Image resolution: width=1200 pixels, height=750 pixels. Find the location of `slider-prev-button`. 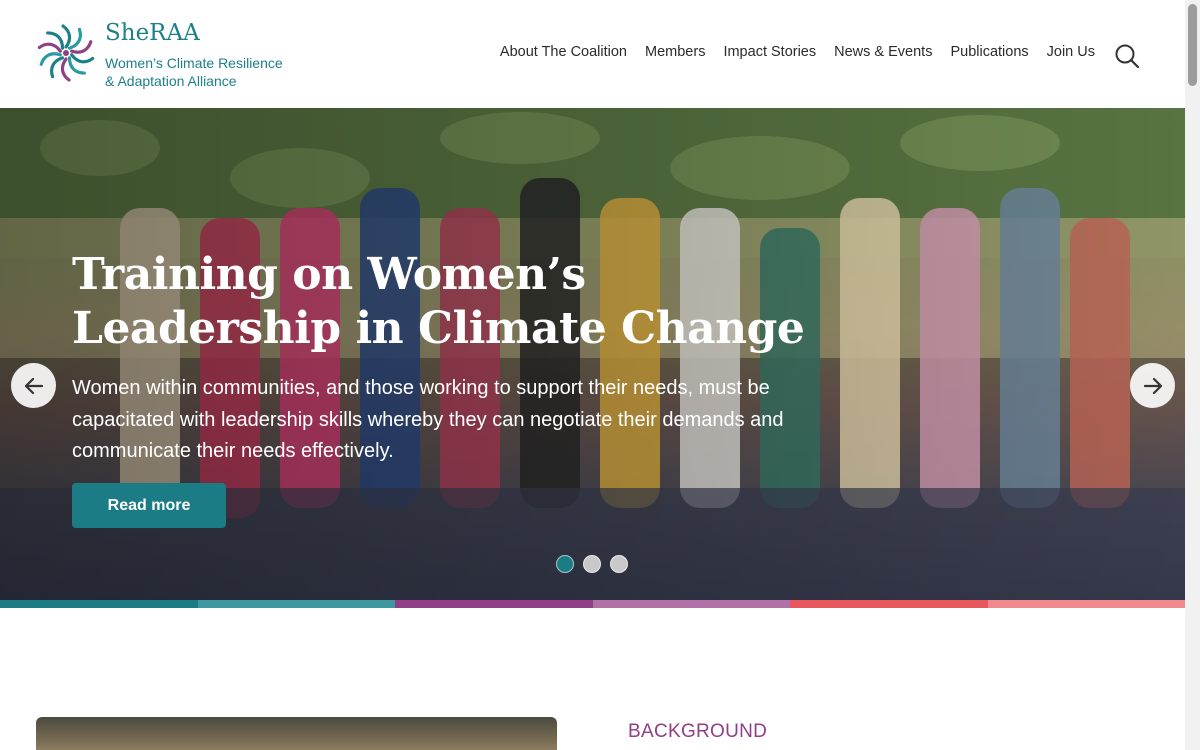

slider-prev-button is located at coordinates (33, 385).